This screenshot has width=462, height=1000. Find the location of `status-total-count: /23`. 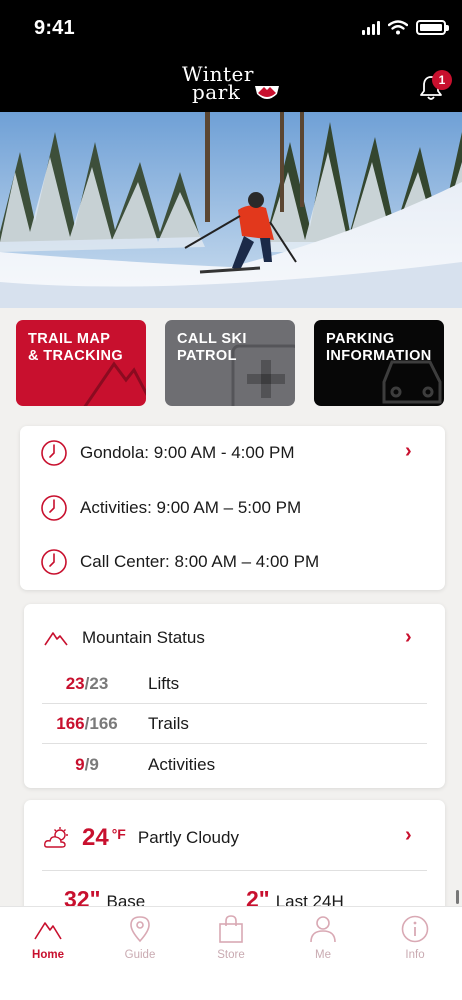

status-total-count: /23 is located at coordinates (96, 683).